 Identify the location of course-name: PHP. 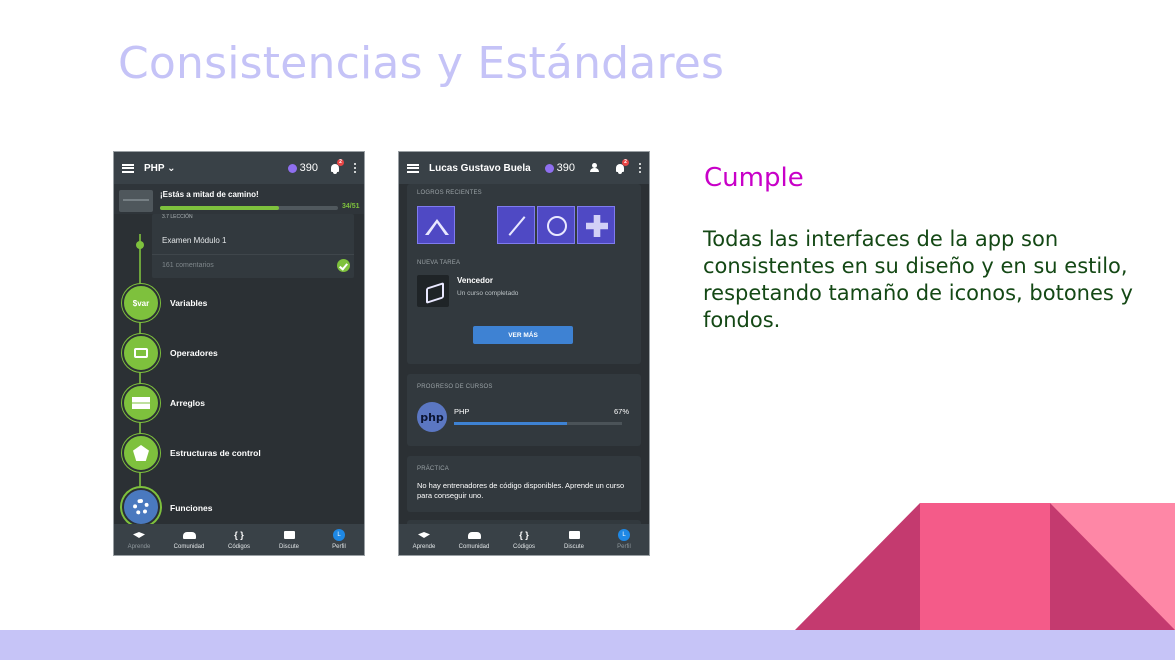
(462, 411).